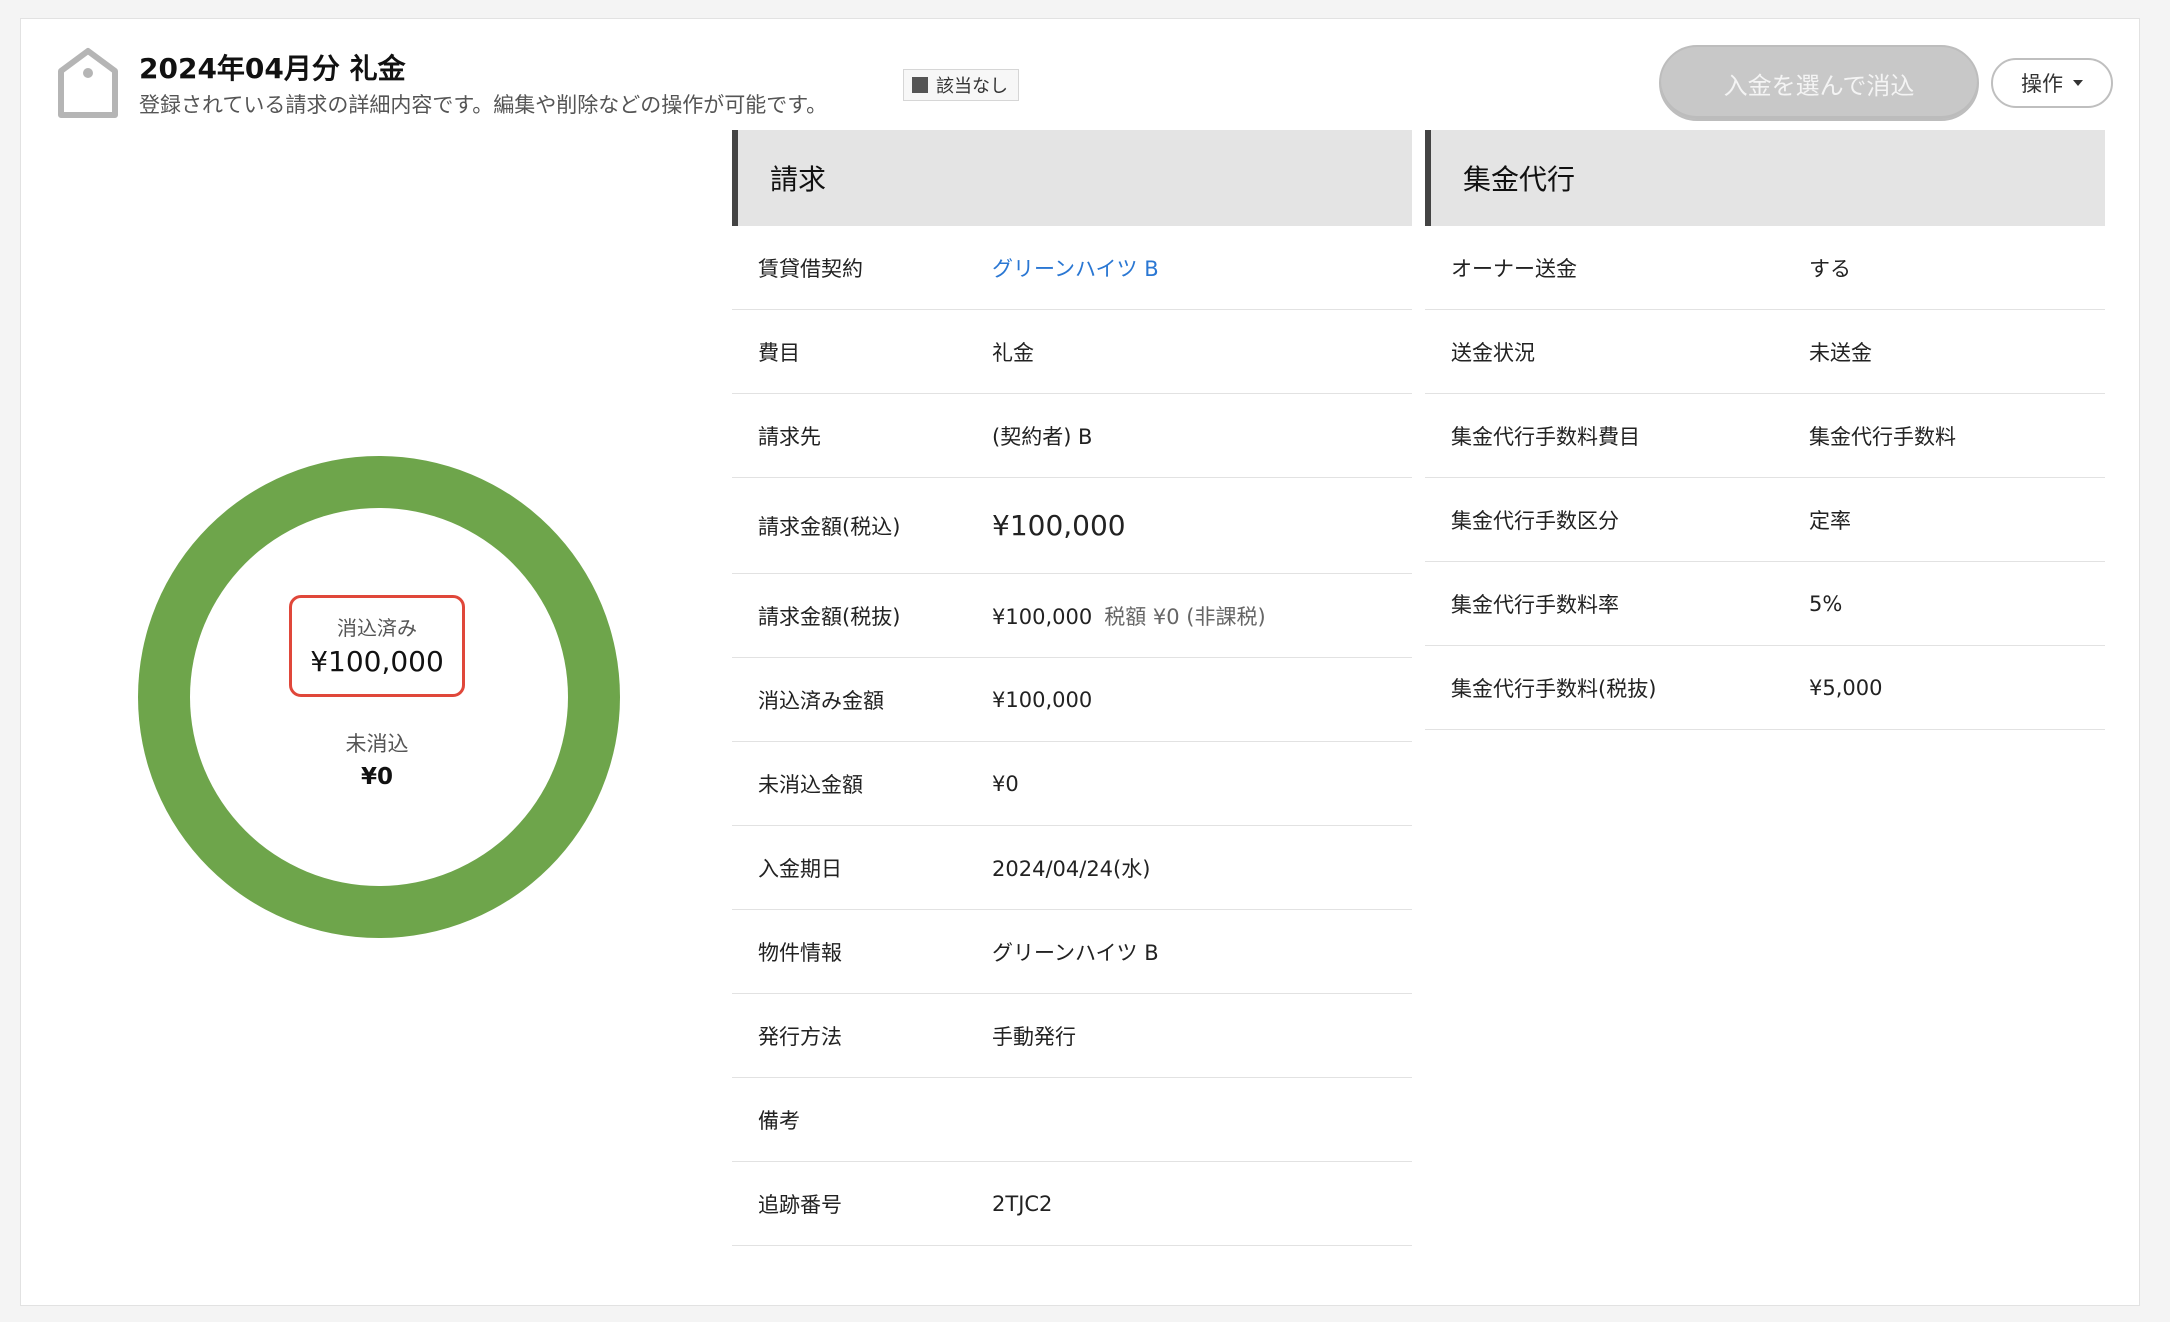 The image size is (2170, 1322). I want to click on collection-panel-header: 集金代行, so click(1765, 178).